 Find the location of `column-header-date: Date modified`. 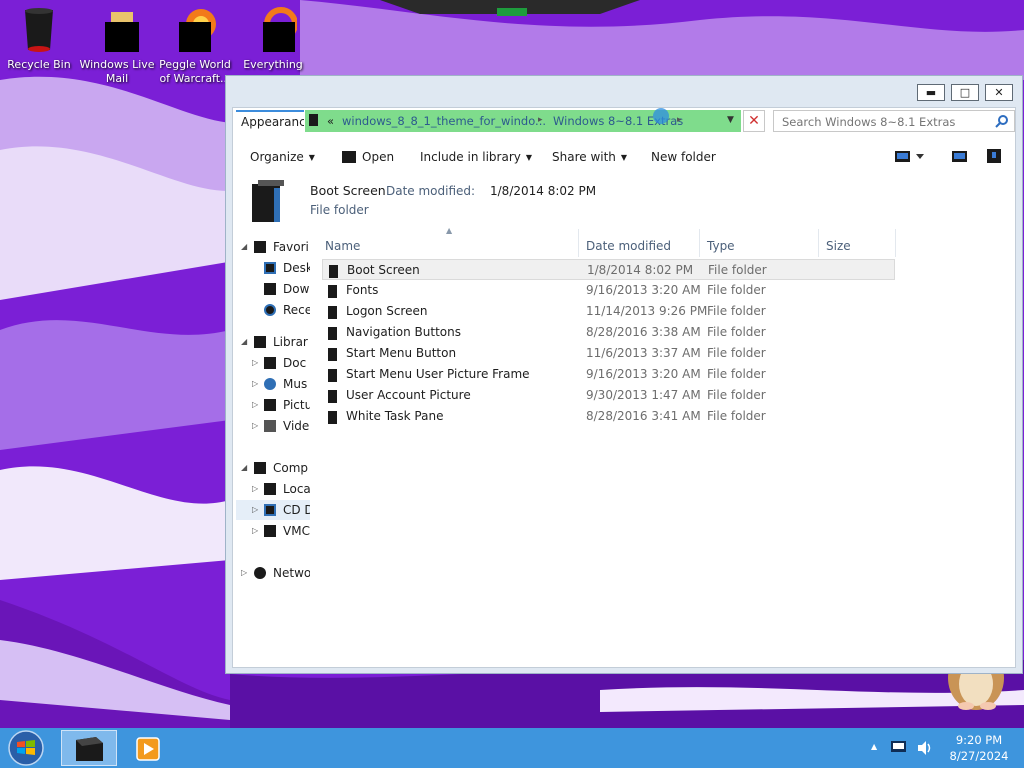

column-header-date: Date modified is located at coordinates (628, 246).